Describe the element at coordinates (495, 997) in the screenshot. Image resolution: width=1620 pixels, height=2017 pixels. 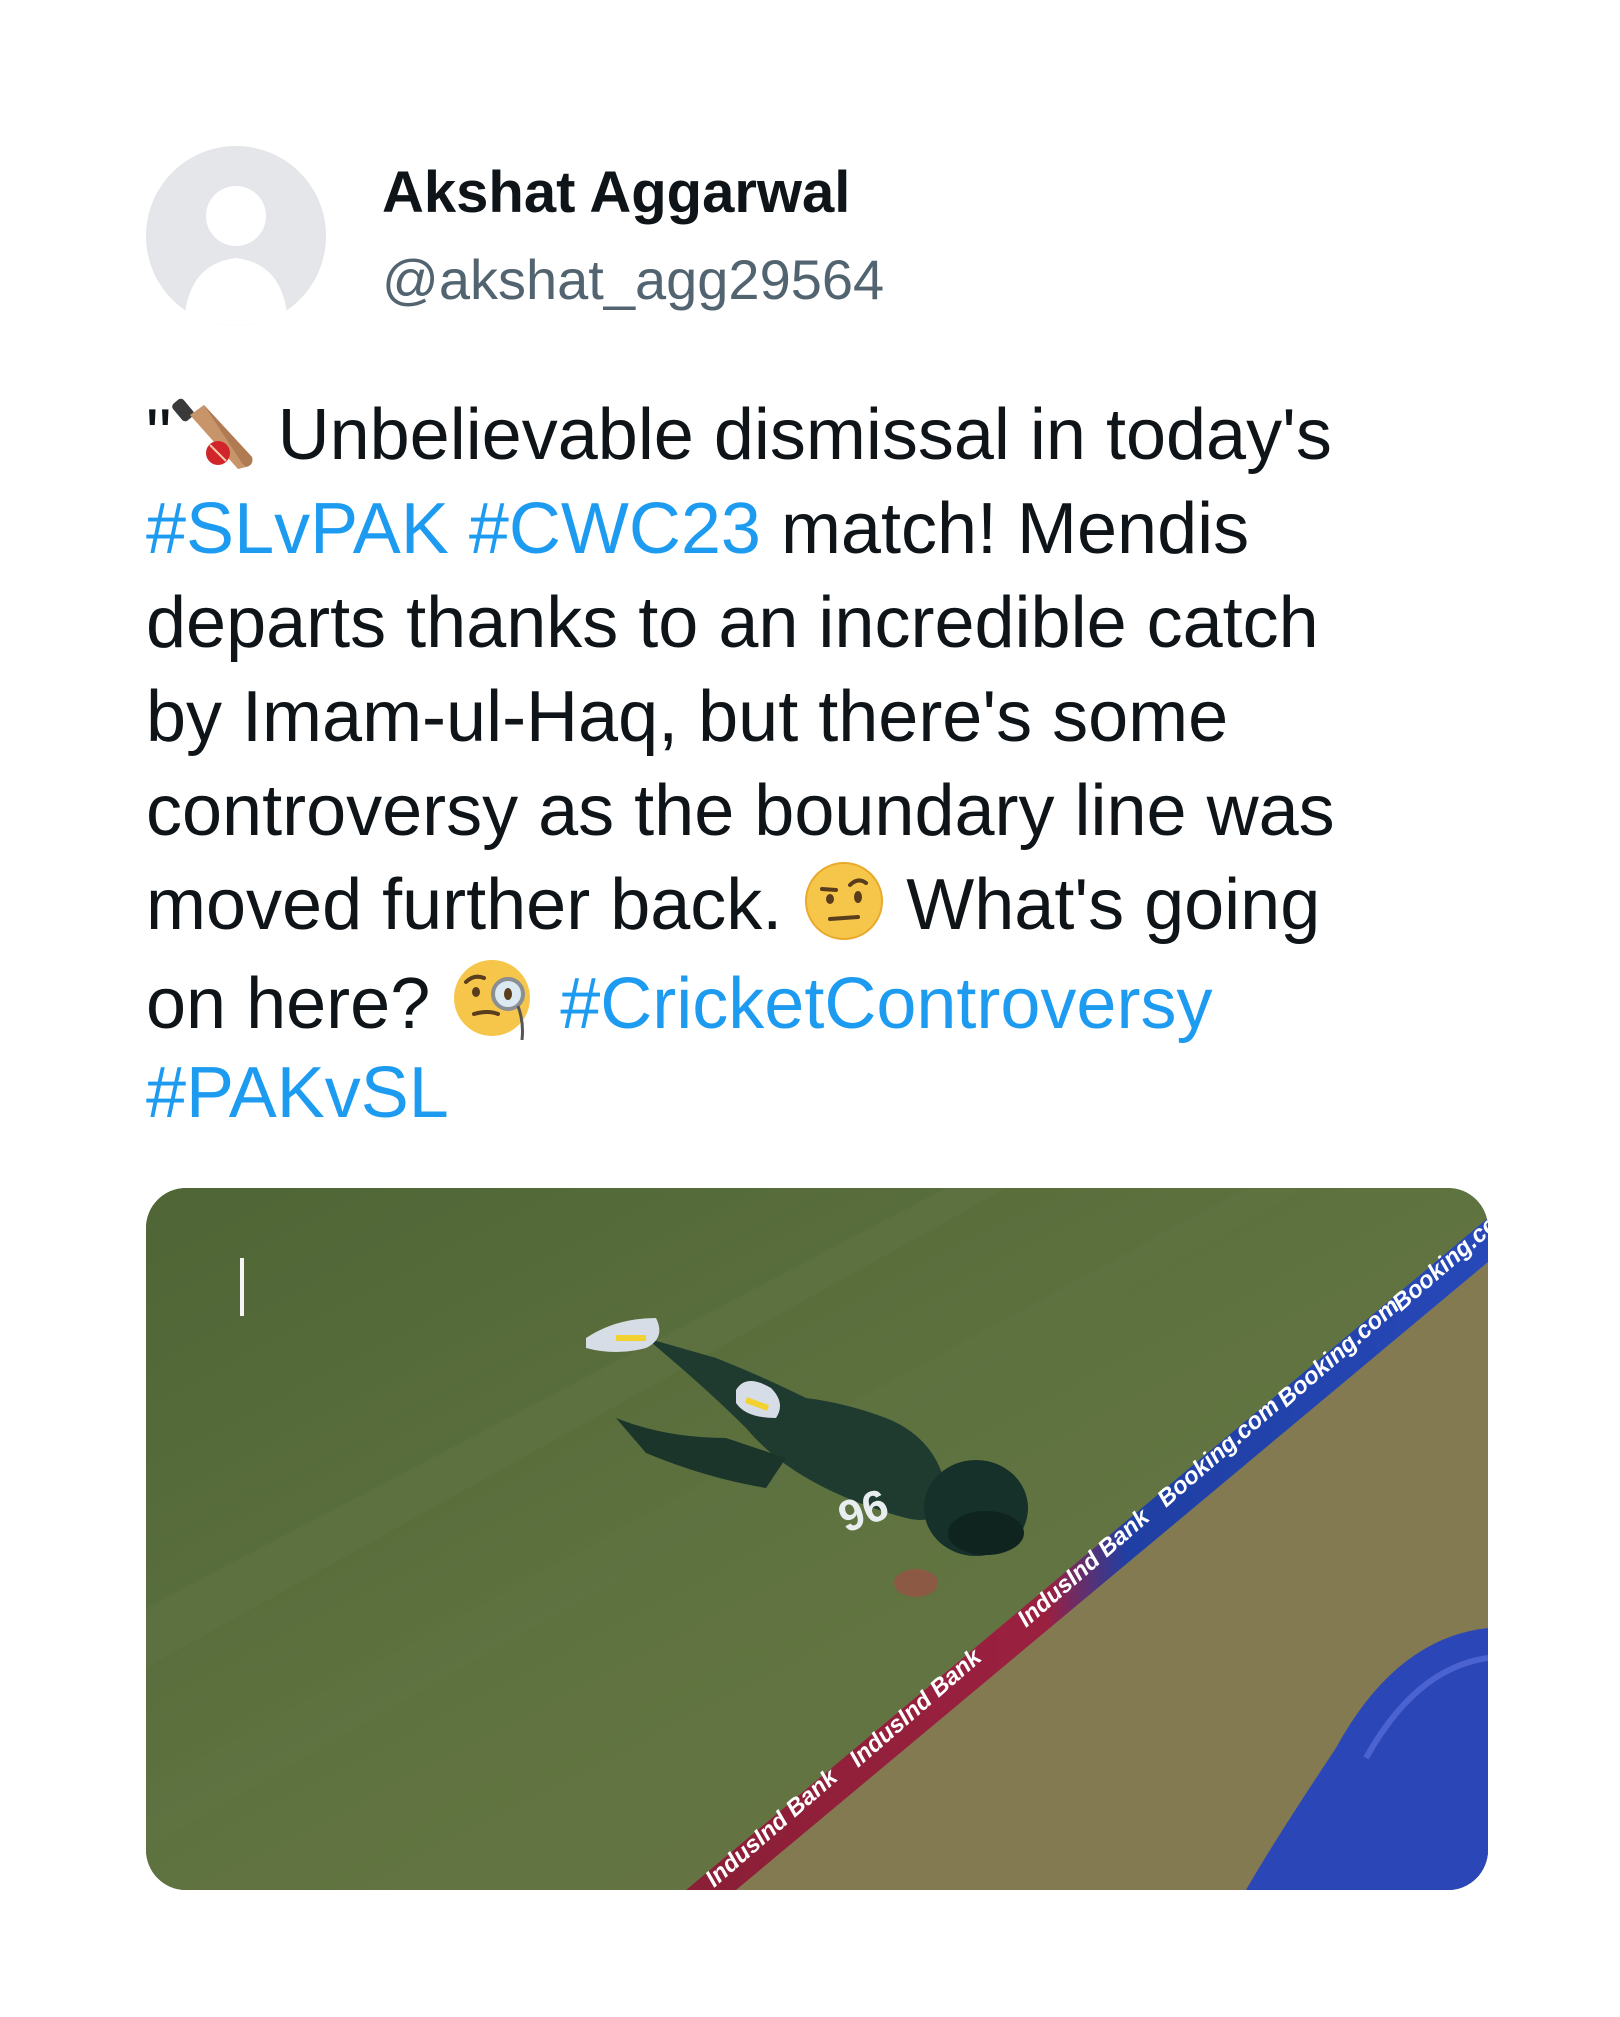
I see `face-with-monocle-icon` at that location.